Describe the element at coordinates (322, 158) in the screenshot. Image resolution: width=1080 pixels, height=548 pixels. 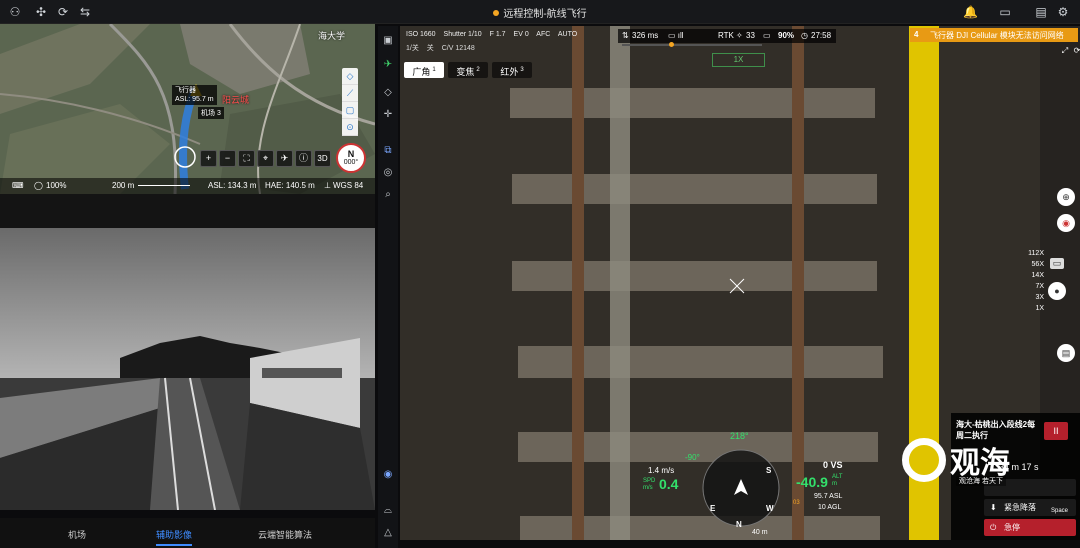
I see `3d-toggle-button: 3D` at that location.